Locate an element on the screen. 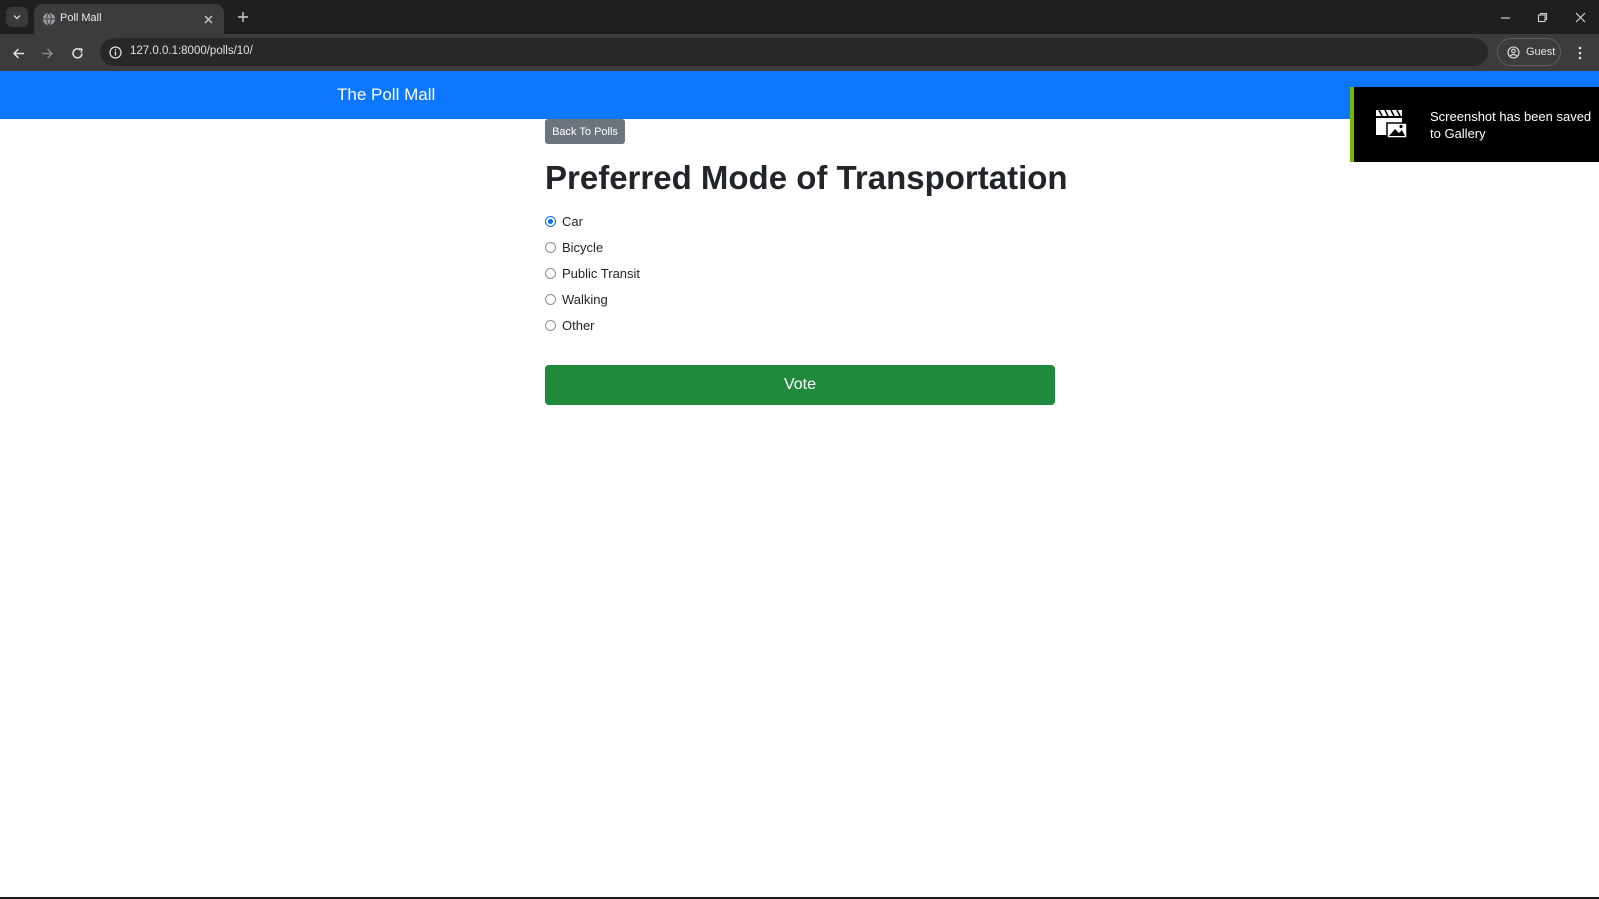 The image size is (1599, 899). restore-icon is located at coordinates (1542, 17).